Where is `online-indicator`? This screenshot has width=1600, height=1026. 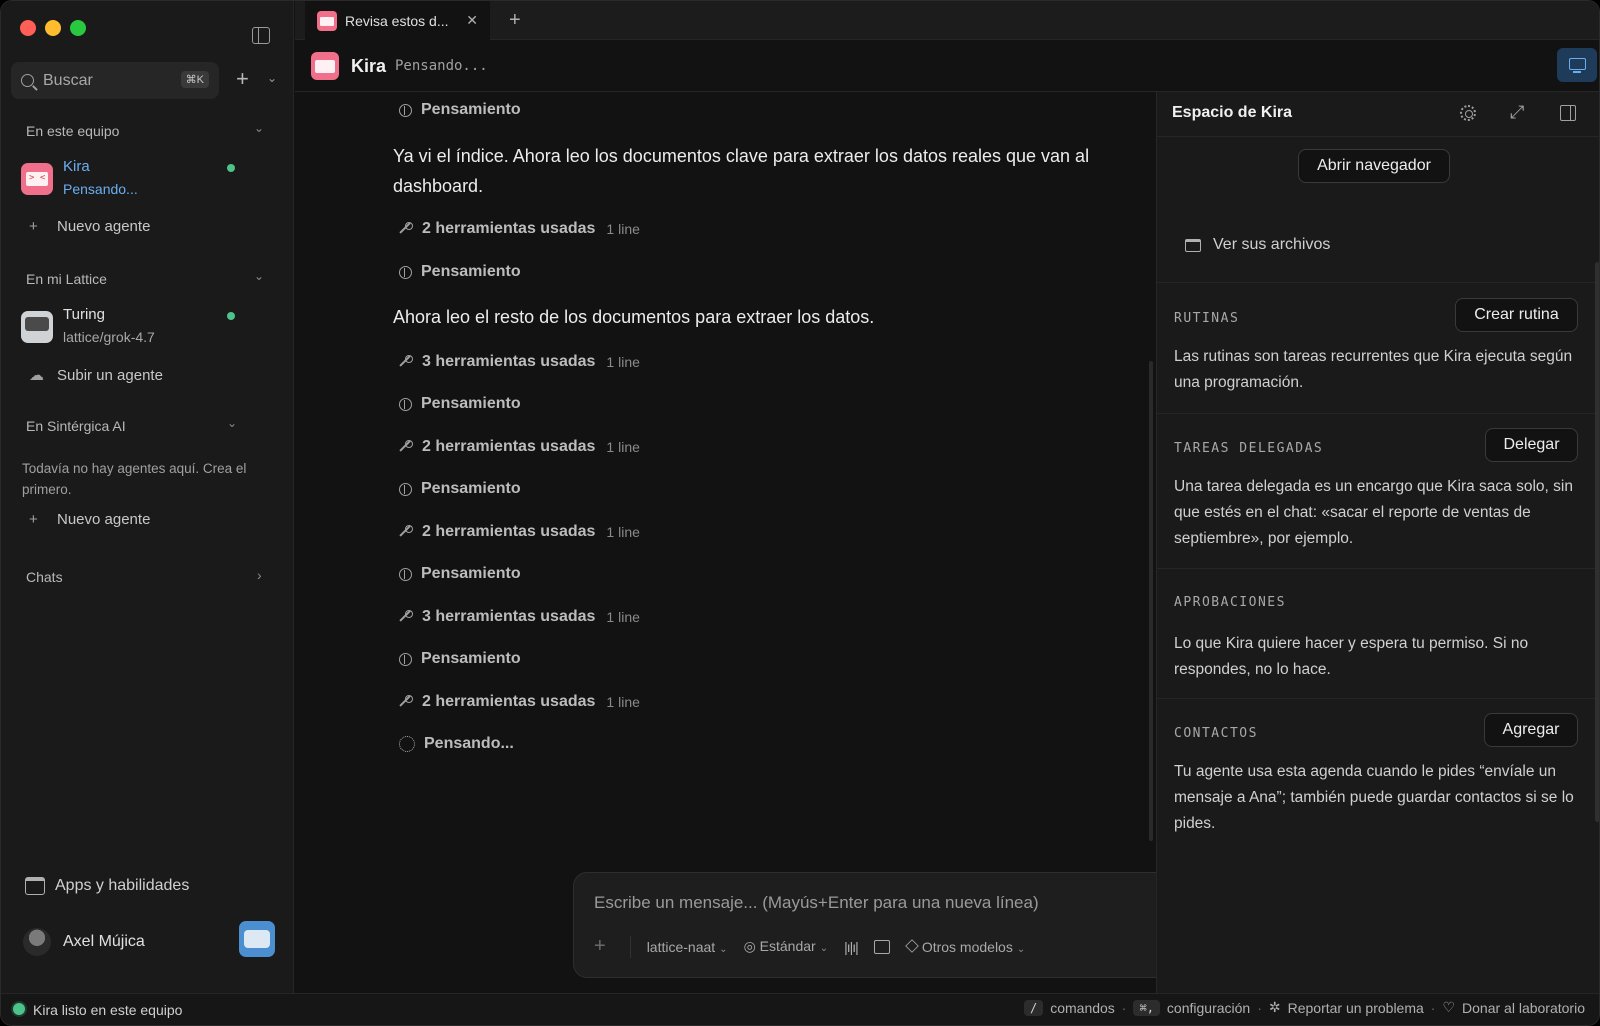
online-indicator is located at coordinates (231, 316).